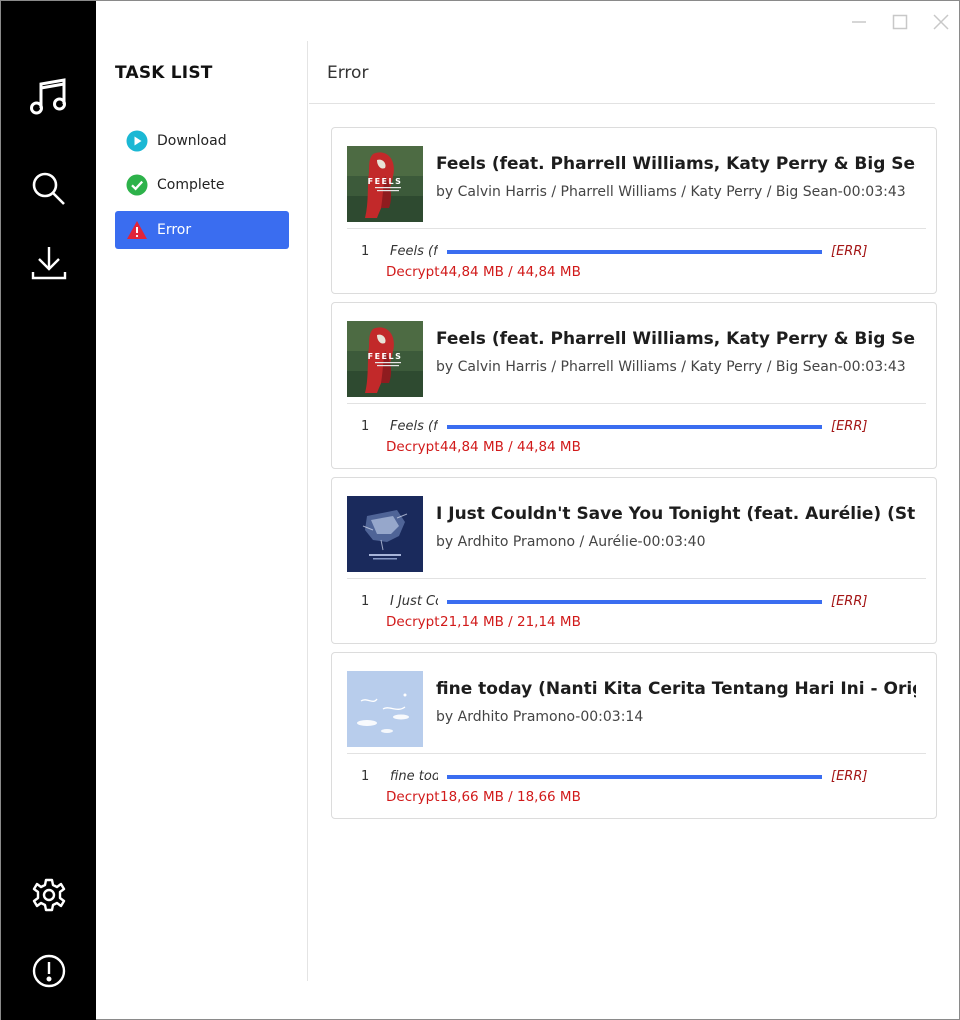  I want to click on gear-icon, so click(49, 895).